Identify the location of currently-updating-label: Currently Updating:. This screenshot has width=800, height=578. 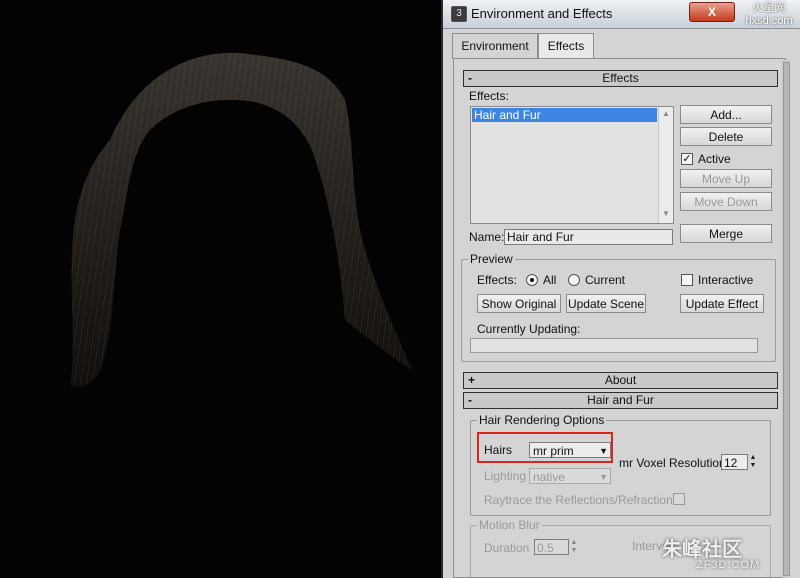
(529, 329).